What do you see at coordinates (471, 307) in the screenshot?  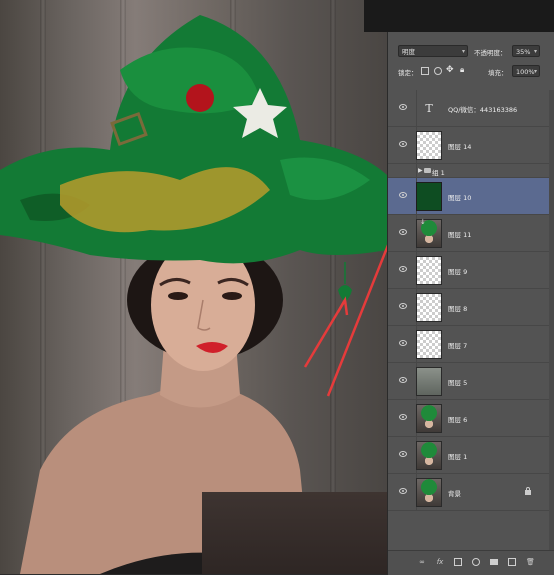 I see `layer-row: 图层 8` at bounding box center [471, 307].